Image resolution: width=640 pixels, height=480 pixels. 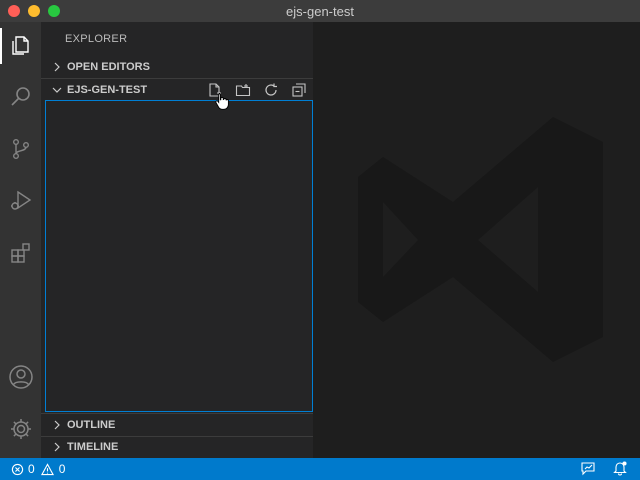 I want to click on collapse-all-icon, so click(x=299, y=90).